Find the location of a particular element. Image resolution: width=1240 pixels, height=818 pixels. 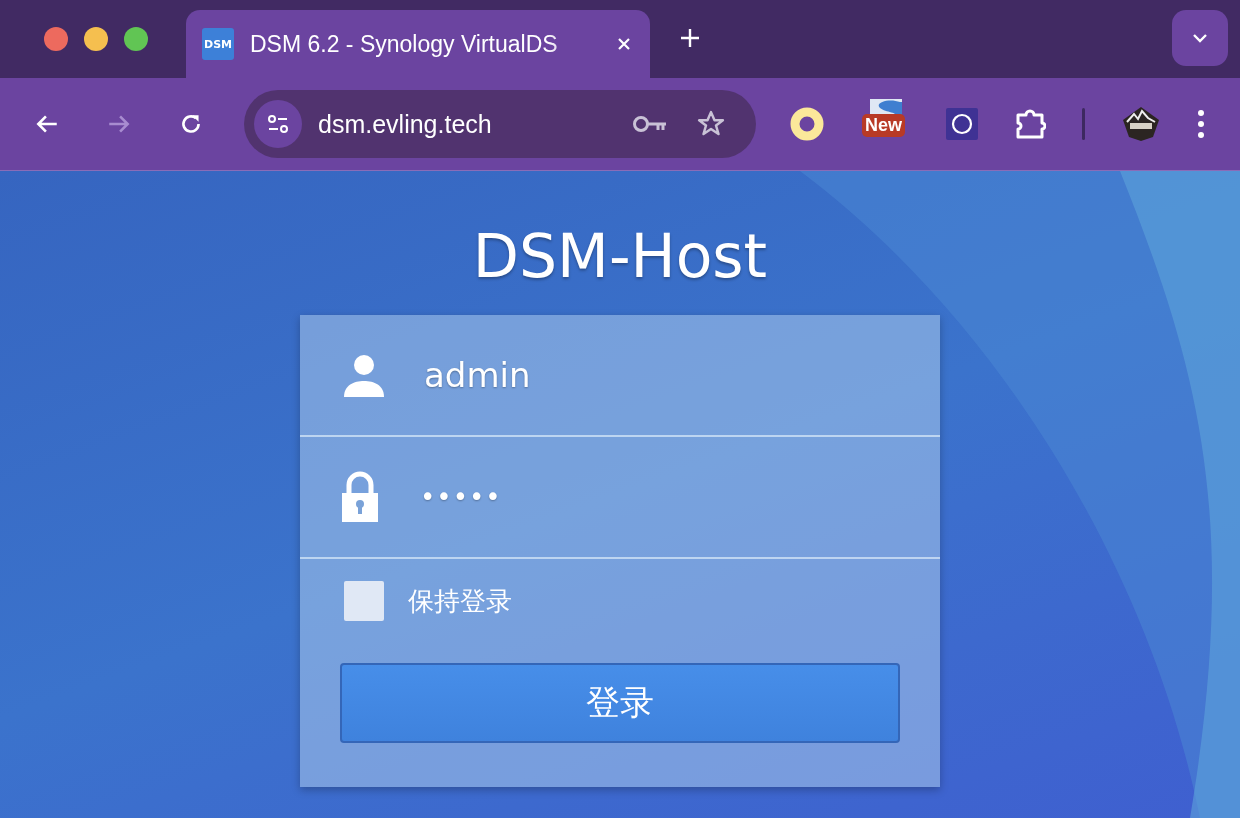

minimize-window-button is located at coordinates (96, 39).